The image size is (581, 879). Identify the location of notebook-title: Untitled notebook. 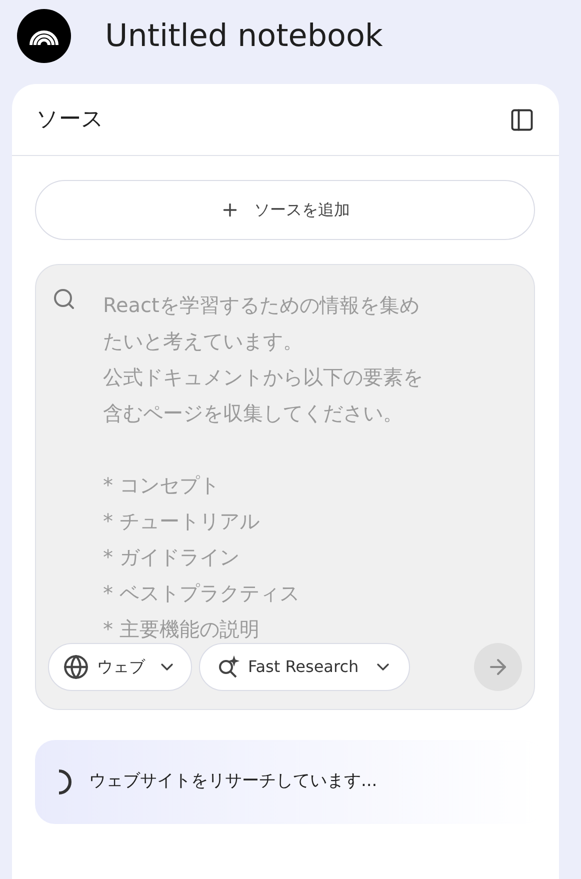
(244, 36).